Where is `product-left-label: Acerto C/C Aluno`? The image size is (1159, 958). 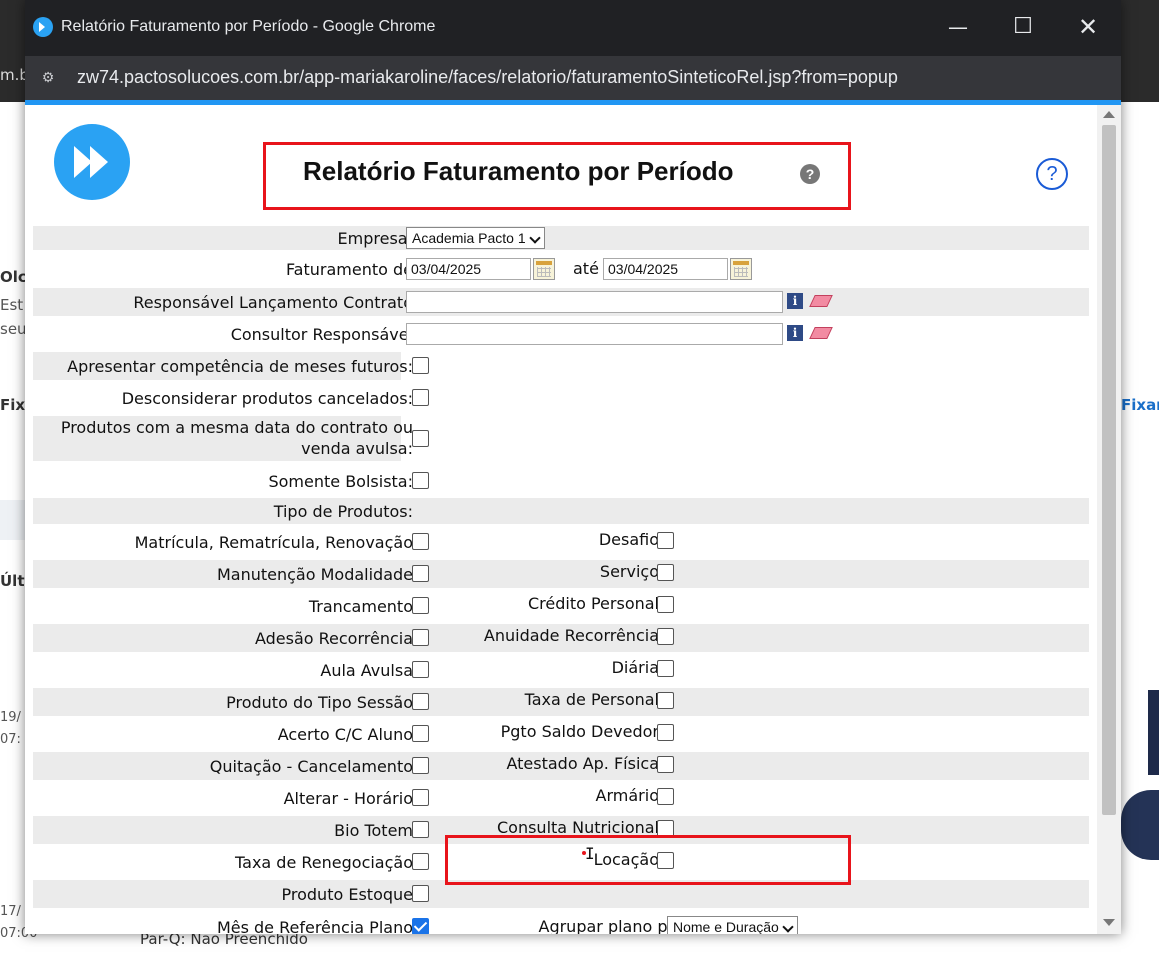 product-left-label: Acerto C/C Aluno is located at coordinates (345, 734).